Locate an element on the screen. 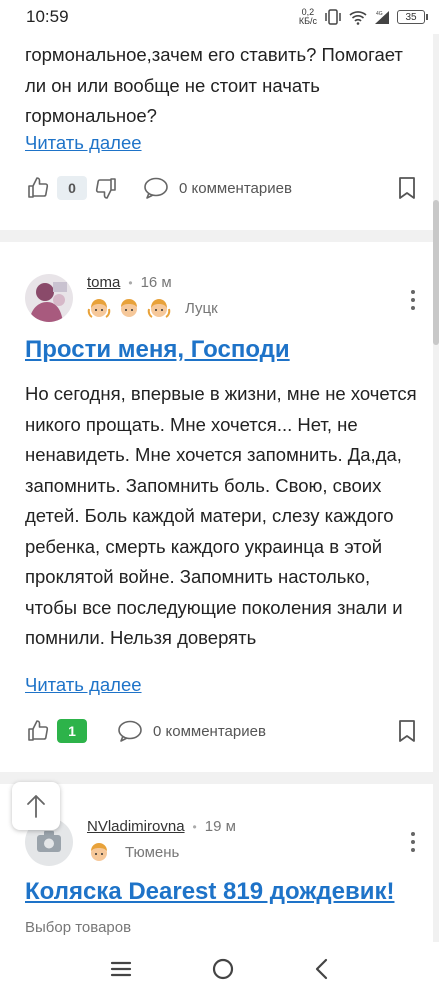 The height and width of the screenshot is (1000, 439). back-icon is located at coordinates (322, 971).